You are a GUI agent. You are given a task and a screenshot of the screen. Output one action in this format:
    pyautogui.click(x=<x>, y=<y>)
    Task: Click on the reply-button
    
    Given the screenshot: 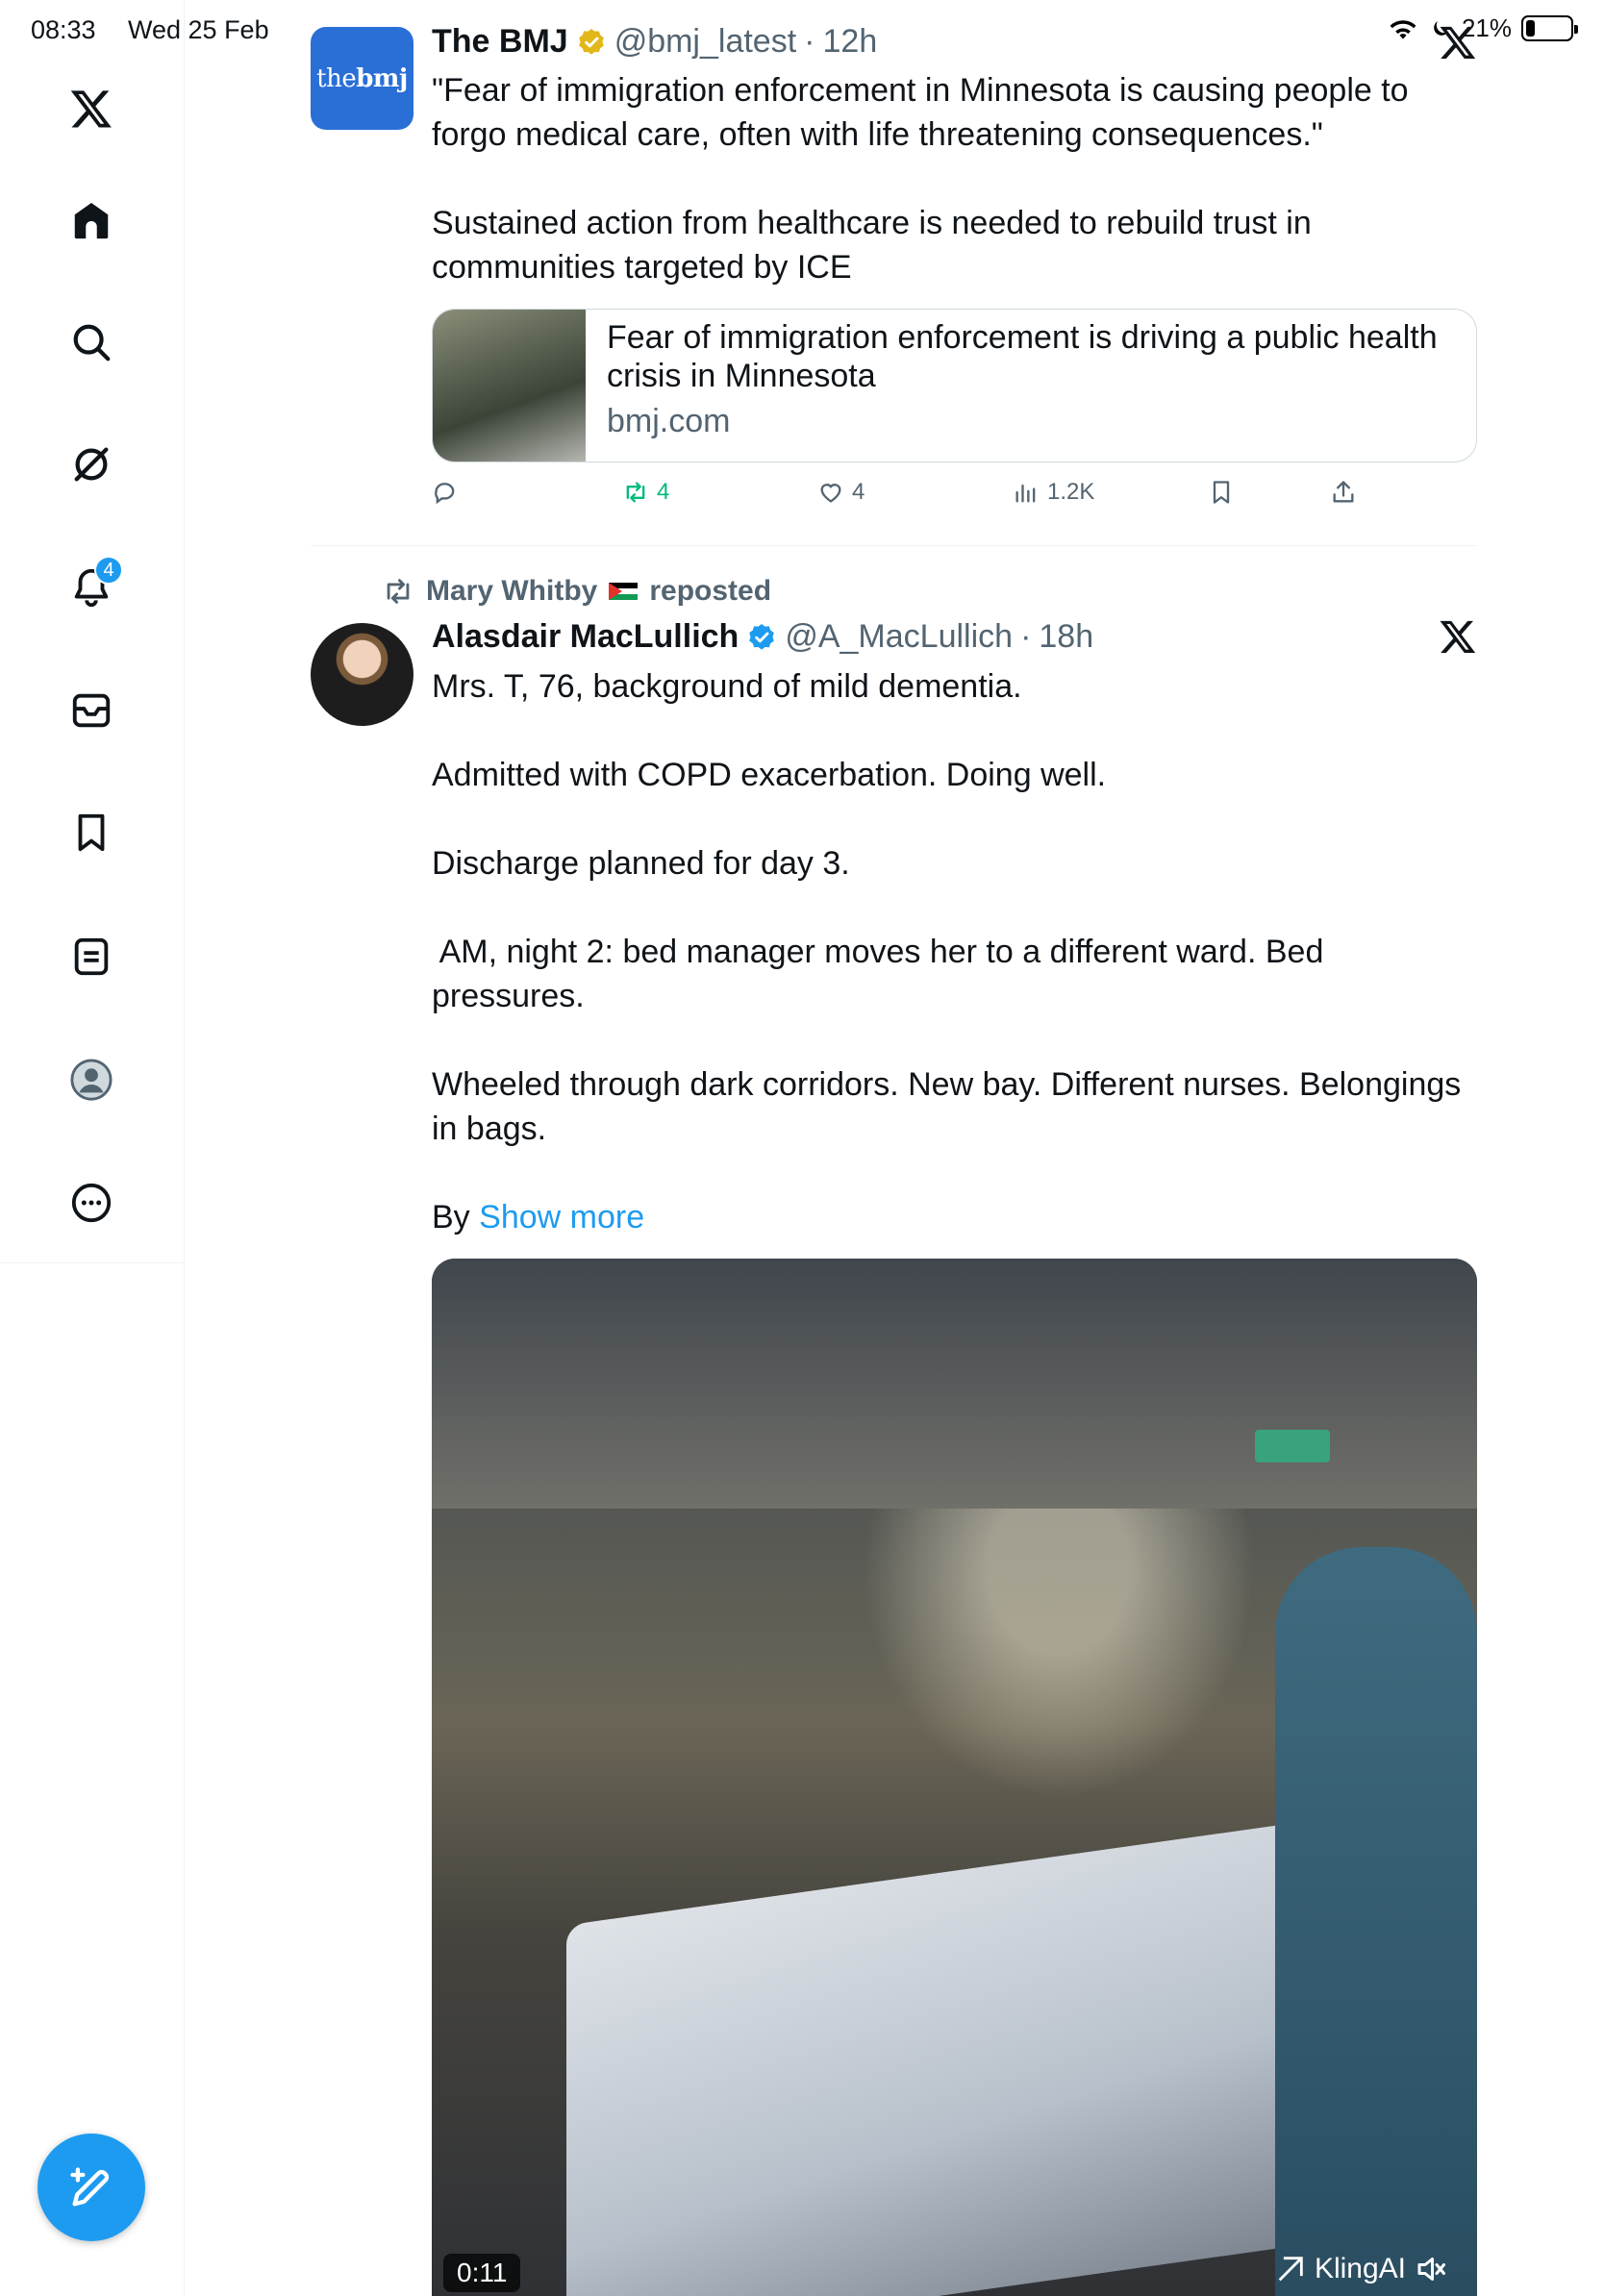 What is the action you would take?
    pyautogui.click(x=449, y=492)
    